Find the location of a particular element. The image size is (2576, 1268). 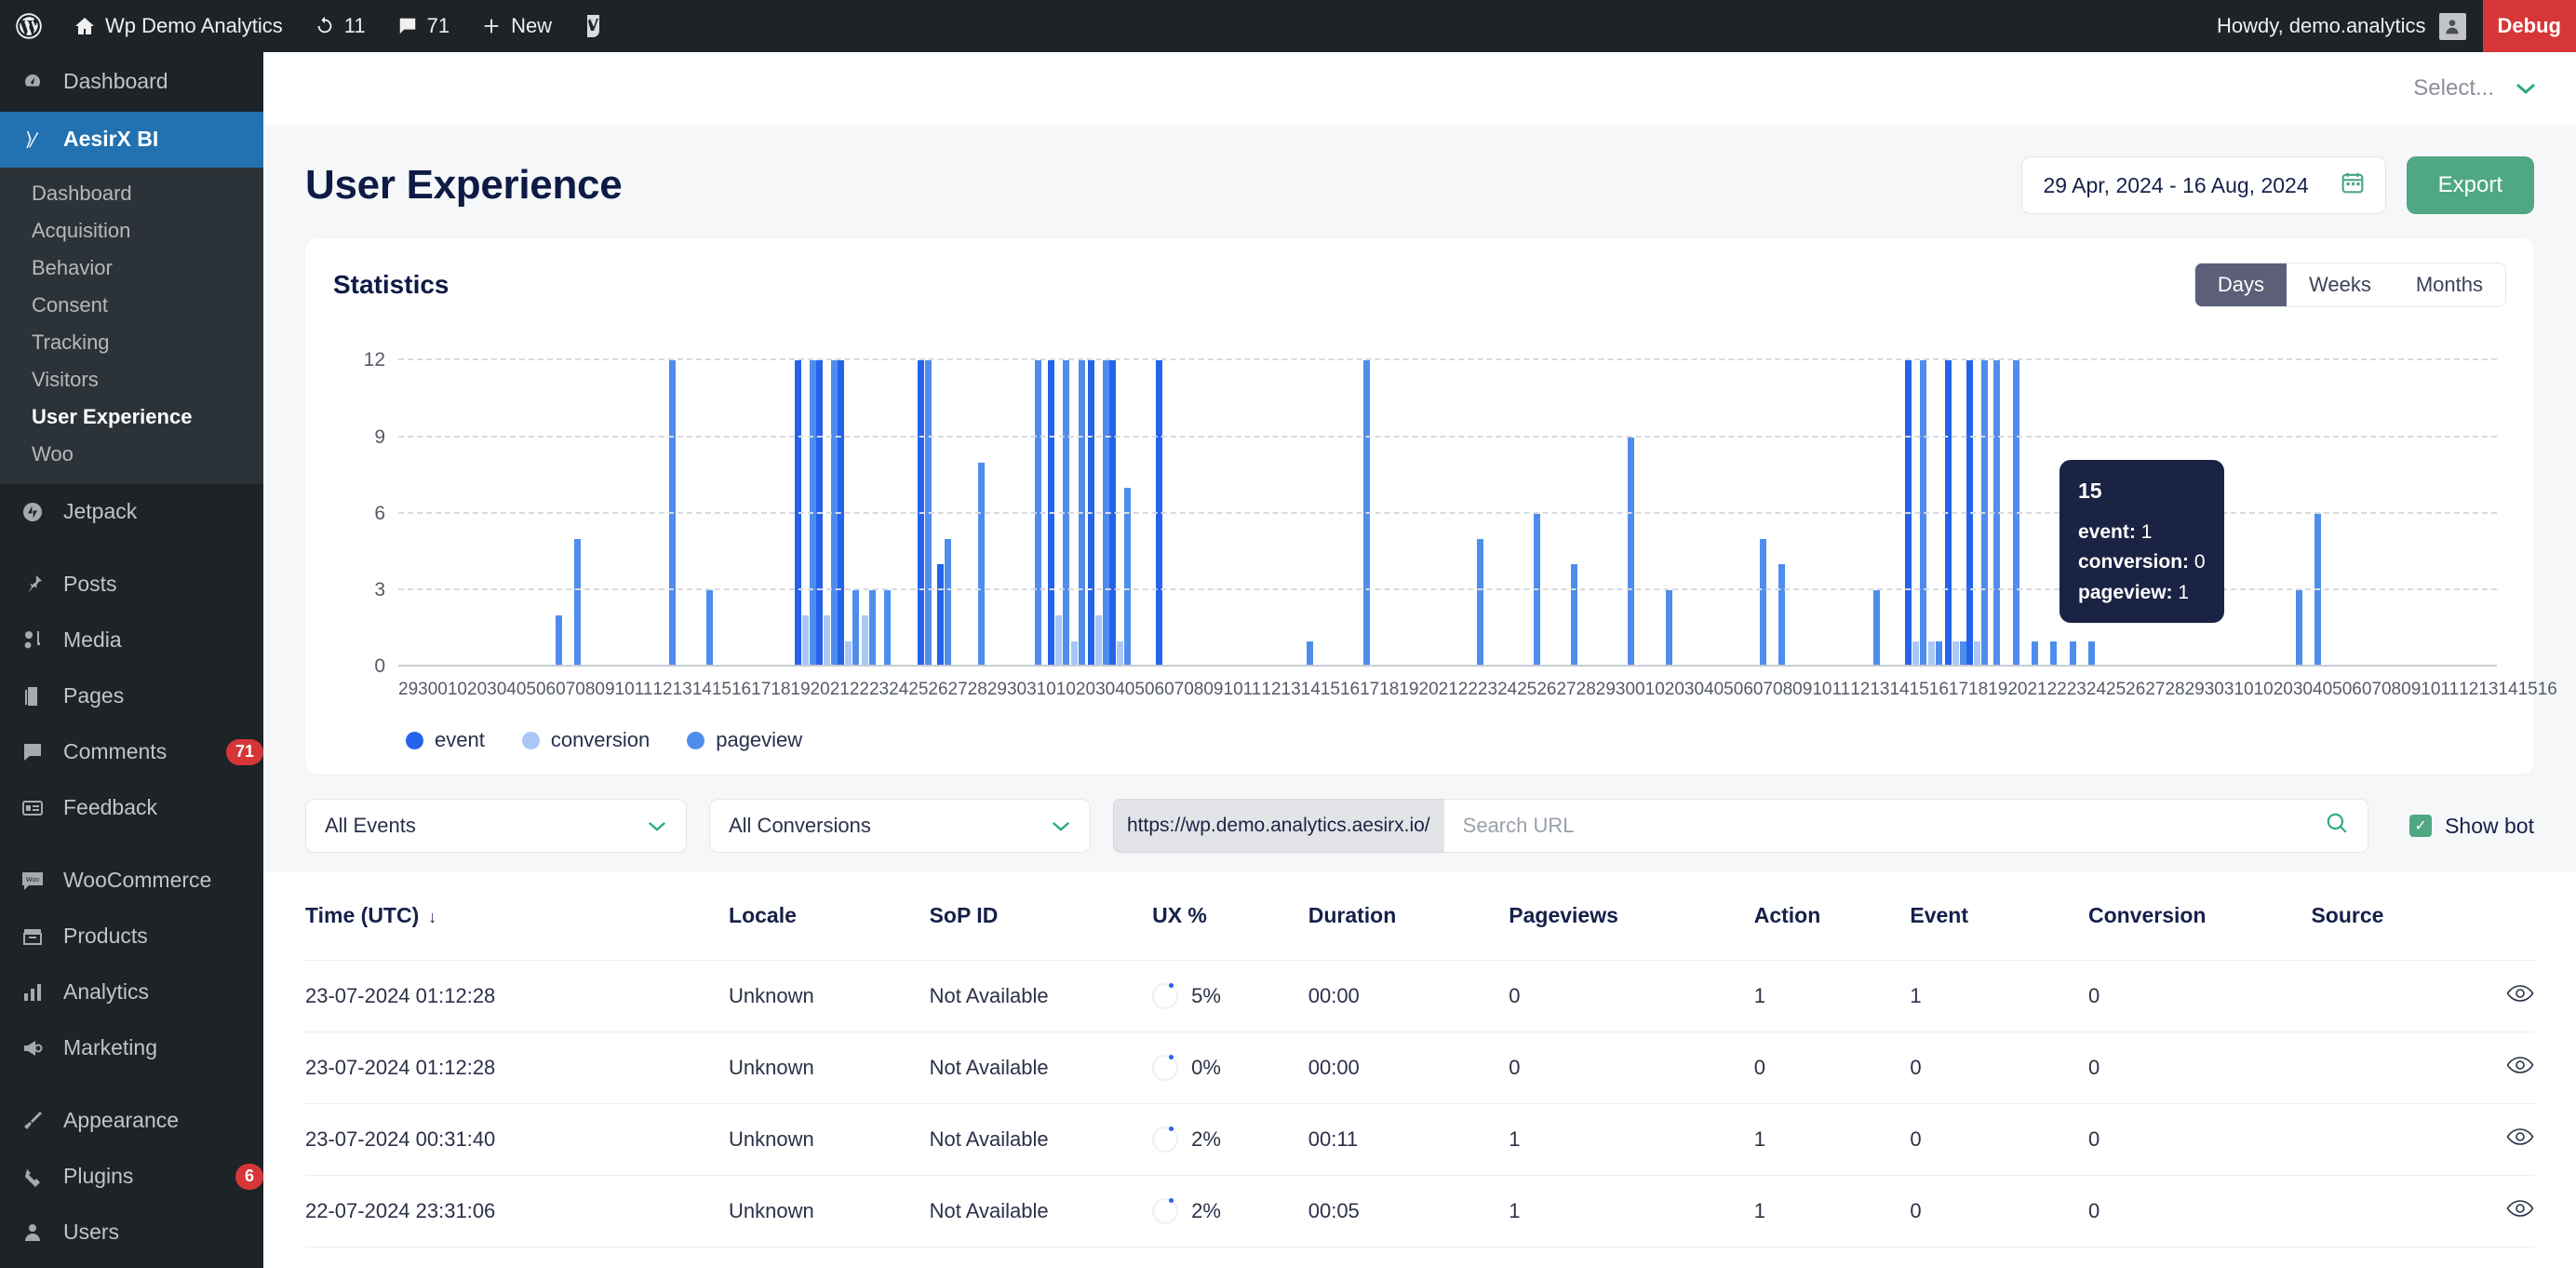

submenu-item-behavior: Behavior is located at coordinates (131, 268).